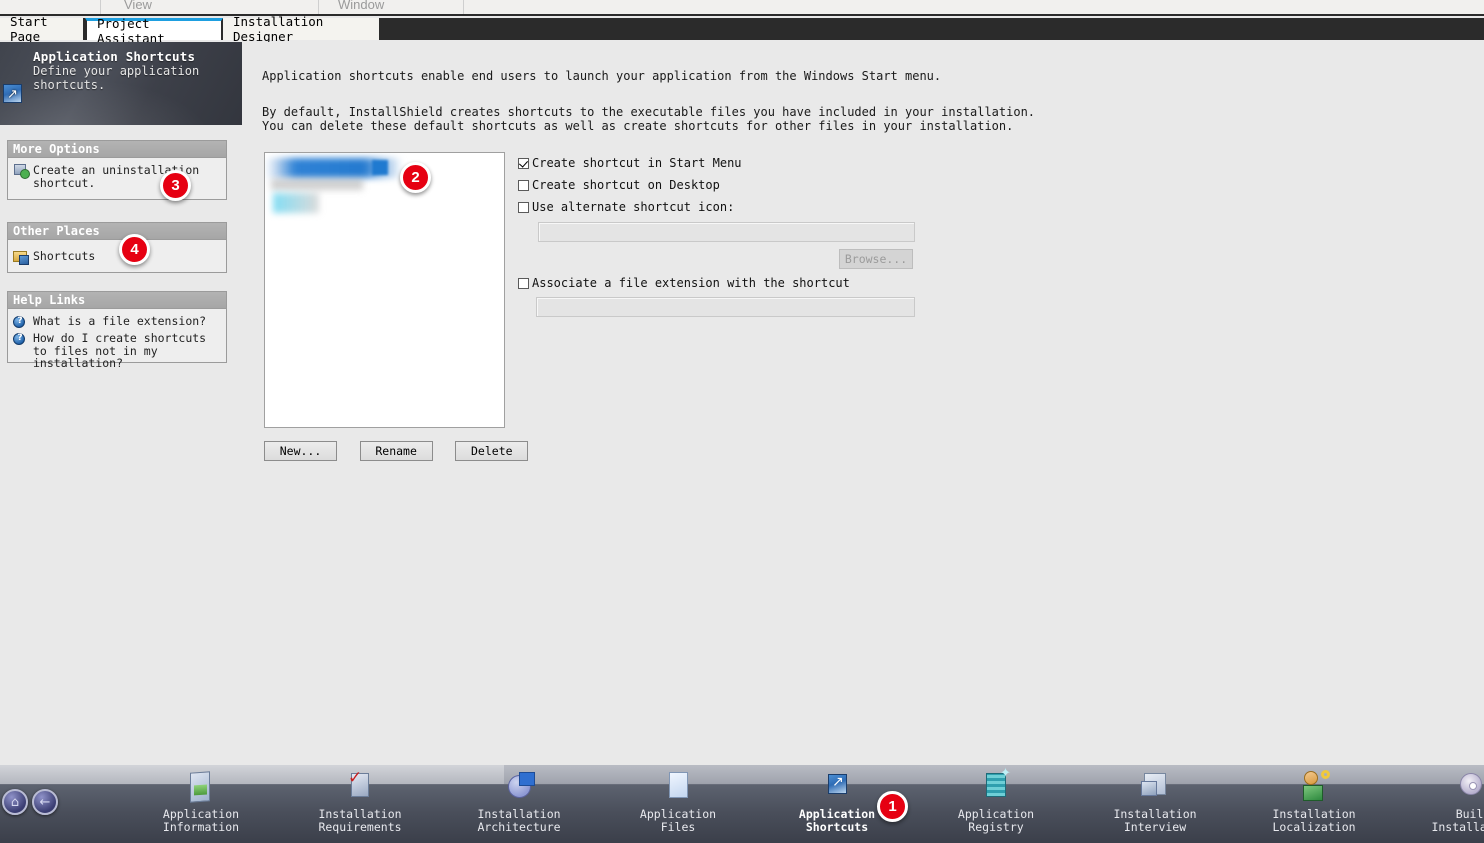  I want to click on sidebar-item-shortcuts: Shortcuts, so click(117, 257).